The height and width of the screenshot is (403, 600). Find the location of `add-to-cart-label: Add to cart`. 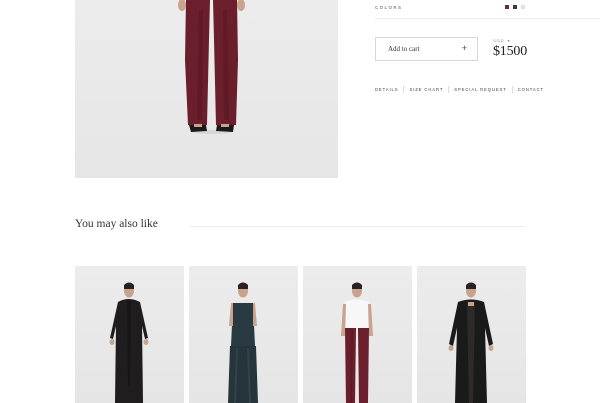

add-to-cart-label: Add to cart is located at coordinates (404, 49).